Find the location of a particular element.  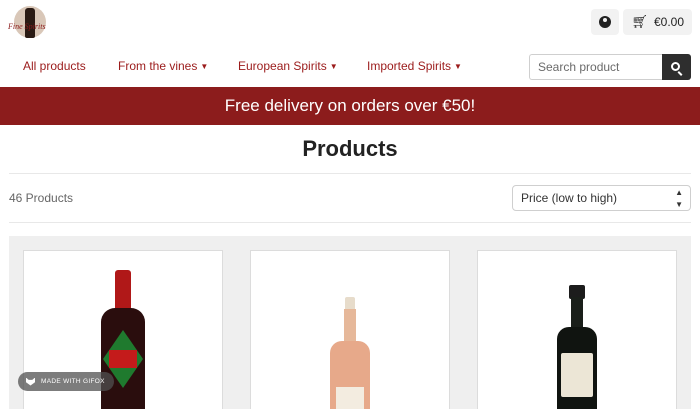

search-bar is located at coordinates (610, 67).